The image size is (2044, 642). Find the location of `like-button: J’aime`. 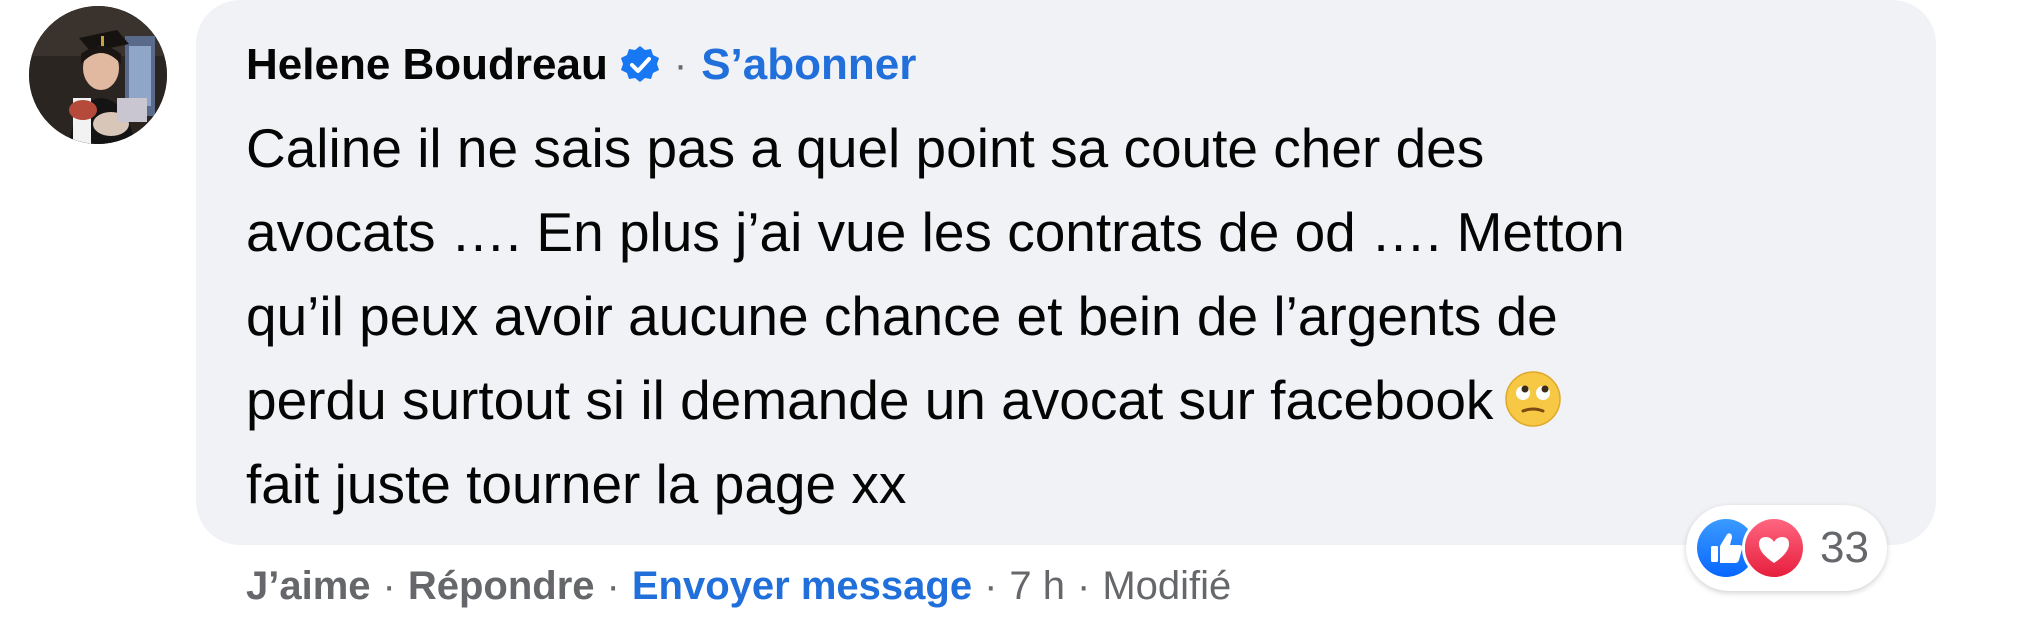

like-button: J’aime is located at coordinates (308, 586).